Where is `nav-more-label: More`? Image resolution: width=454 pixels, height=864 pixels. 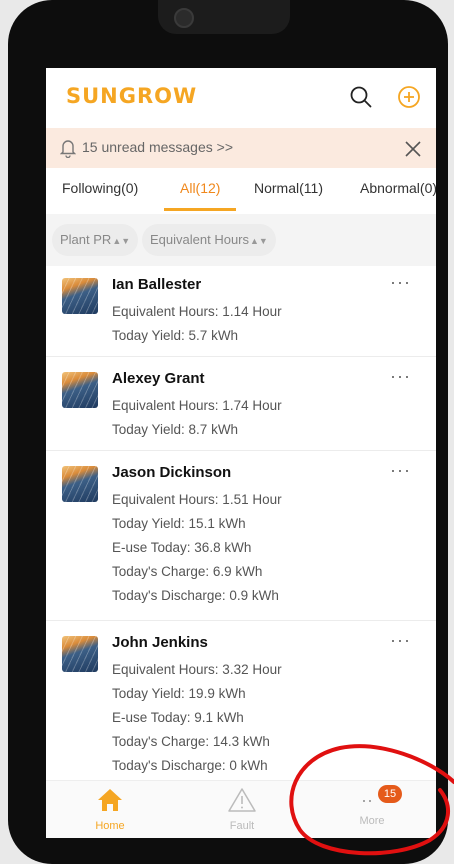
nav-more-label: More is located at coordinates (372, 821).